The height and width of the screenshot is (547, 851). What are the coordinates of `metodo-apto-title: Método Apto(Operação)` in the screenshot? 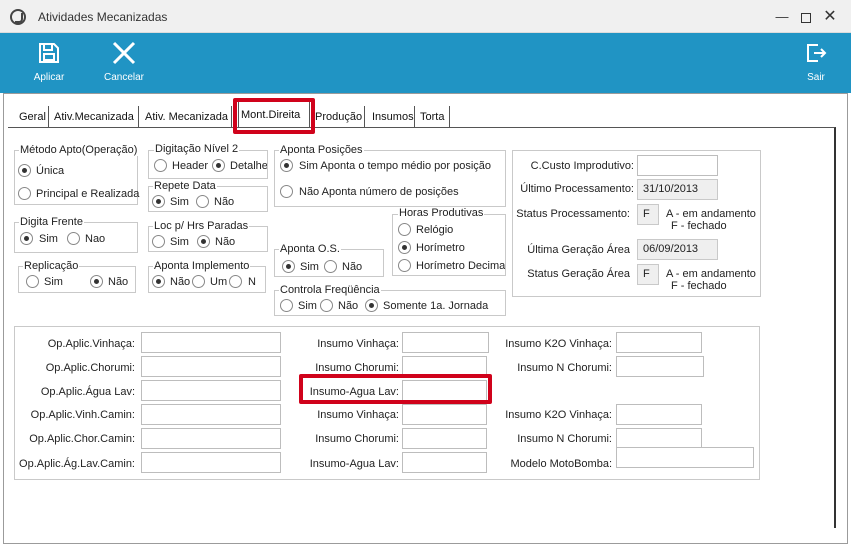 It's located at (79, 150).